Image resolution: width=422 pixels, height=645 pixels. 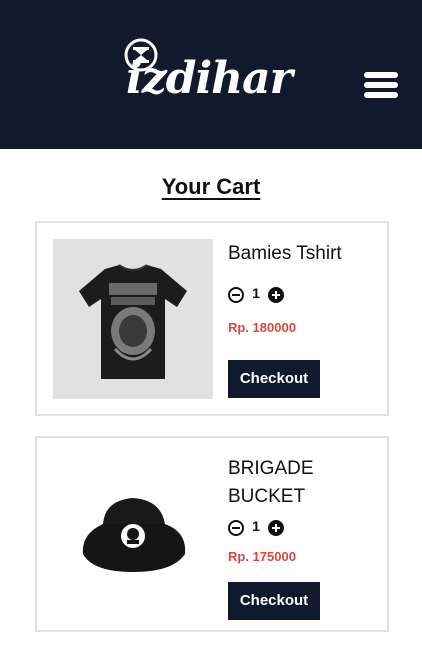 What do you see at coordinates (381, 85) in the screenshot?
I see `hamburger-menu-icon` at bounding box center [381, 85].